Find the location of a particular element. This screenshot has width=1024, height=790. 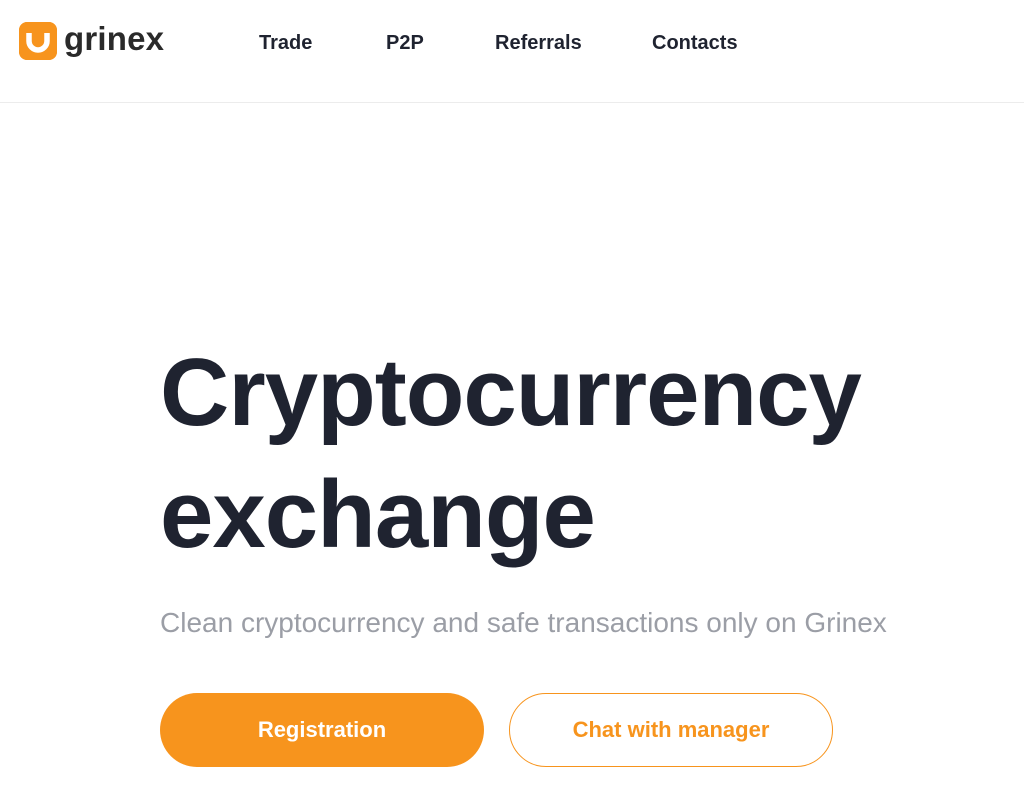

site-header: grinex Trade P2P Referrals Contacts is located at coordinates (512, 51).